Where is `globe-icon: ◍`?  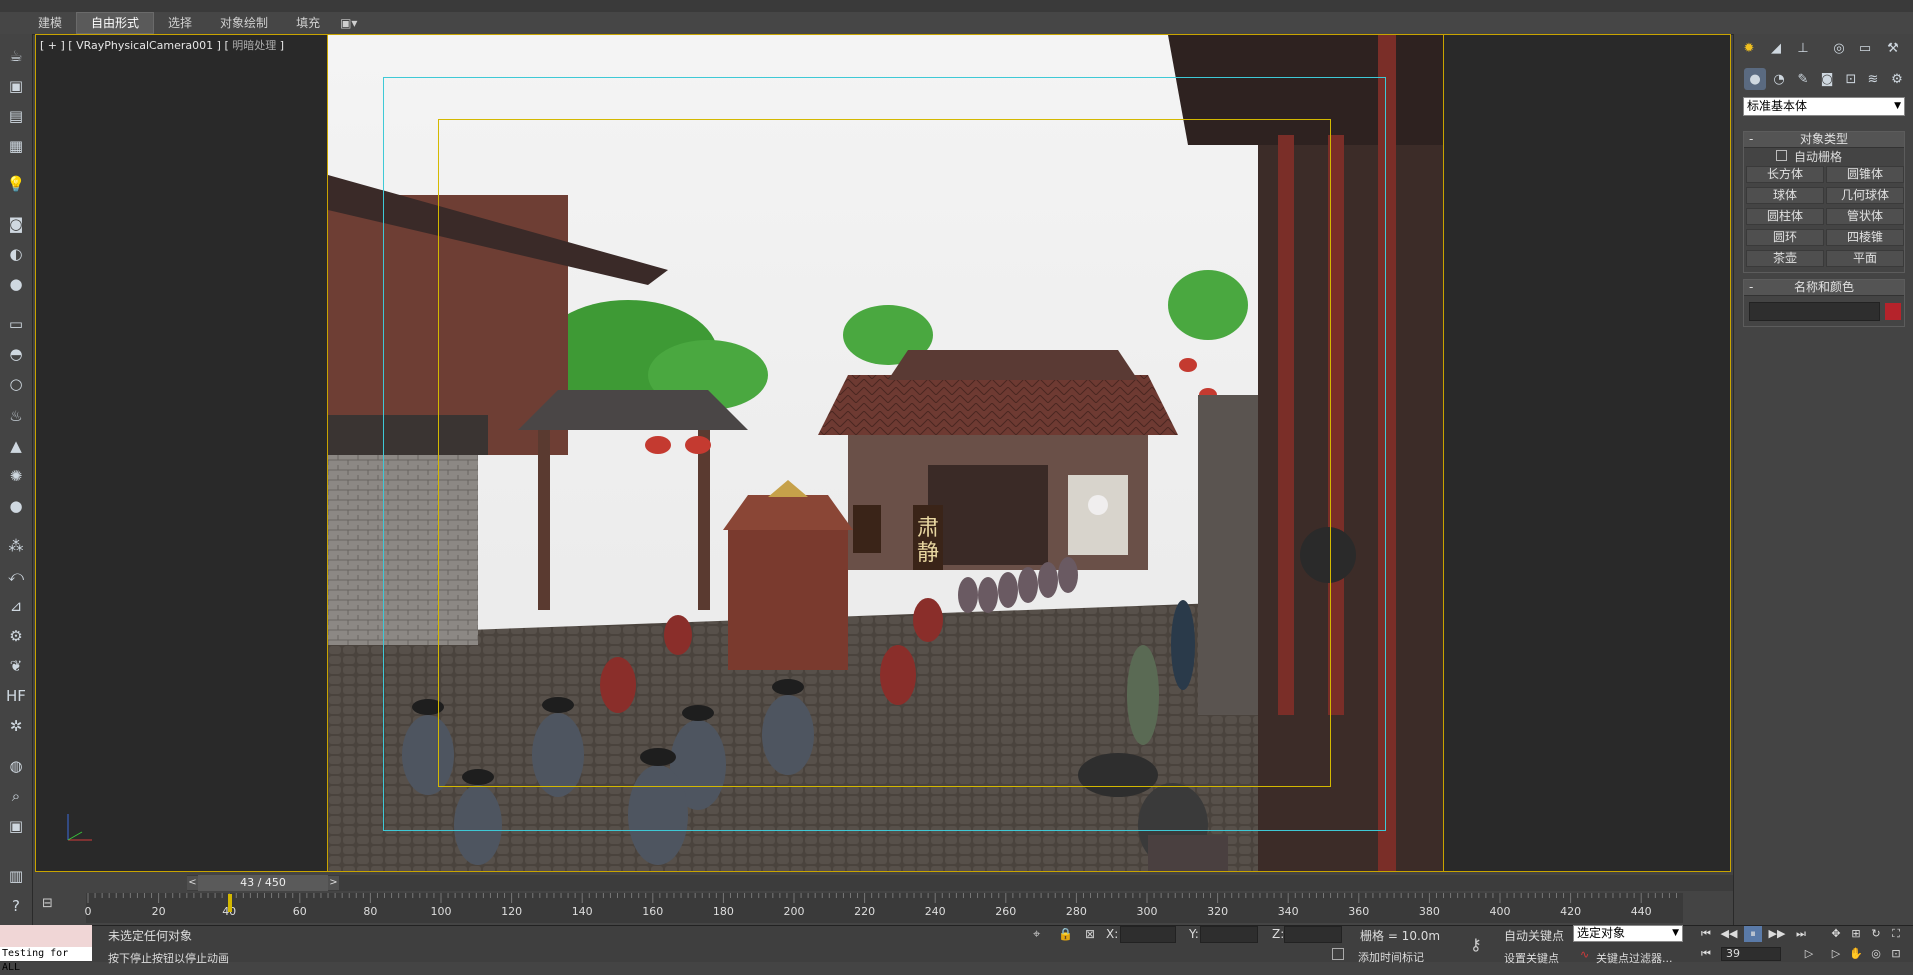
globe-icon: ◍ is located at coordinates (16, 766).